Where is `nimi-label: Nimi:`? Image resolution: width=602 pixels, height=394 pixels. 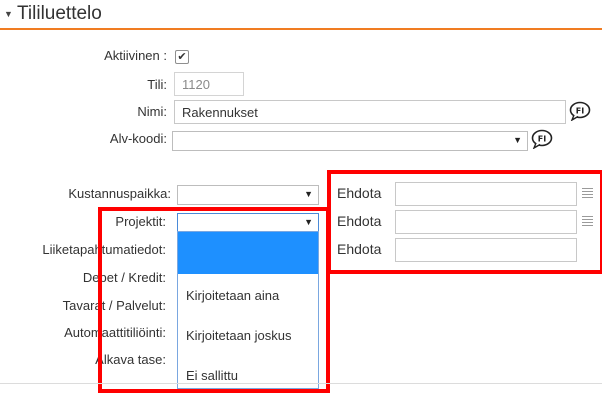 nimi-label: Nimi: is located at coordinates (152, 111).